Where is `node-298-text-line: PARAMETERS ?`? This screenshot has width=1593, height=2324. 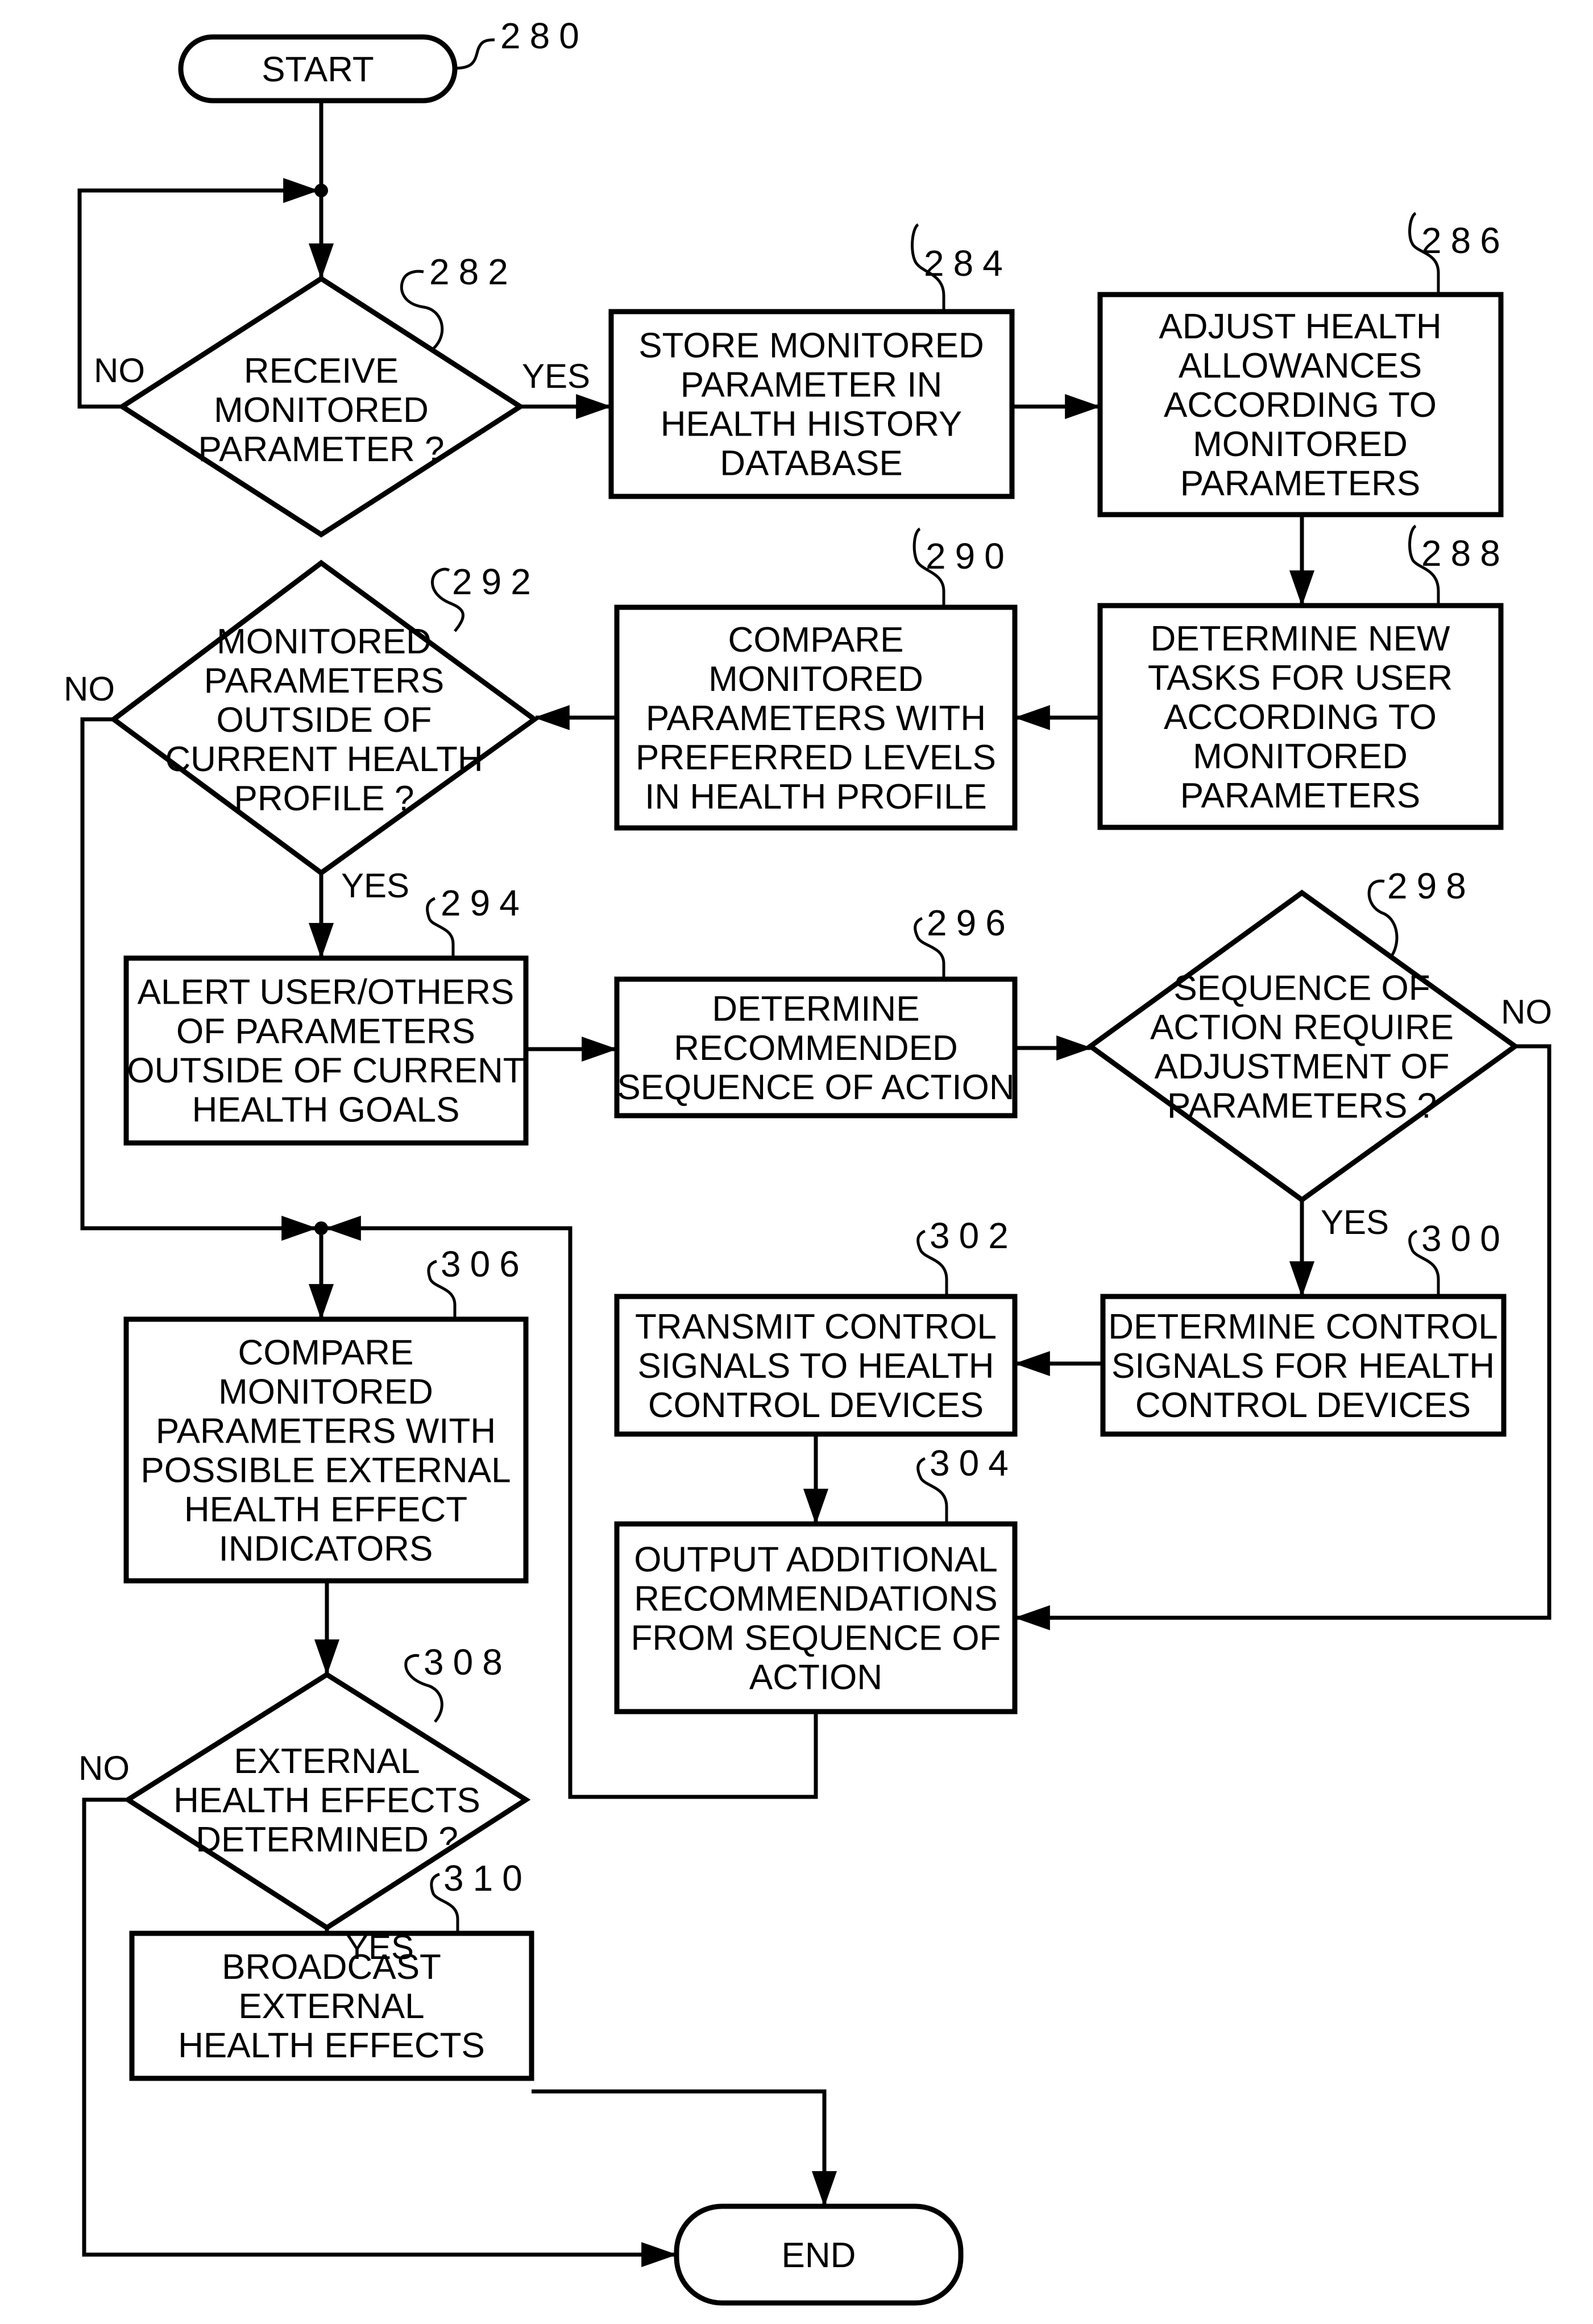
node-298-text-line: PARAMETERS ? is located at coordinates (1302, 1106).